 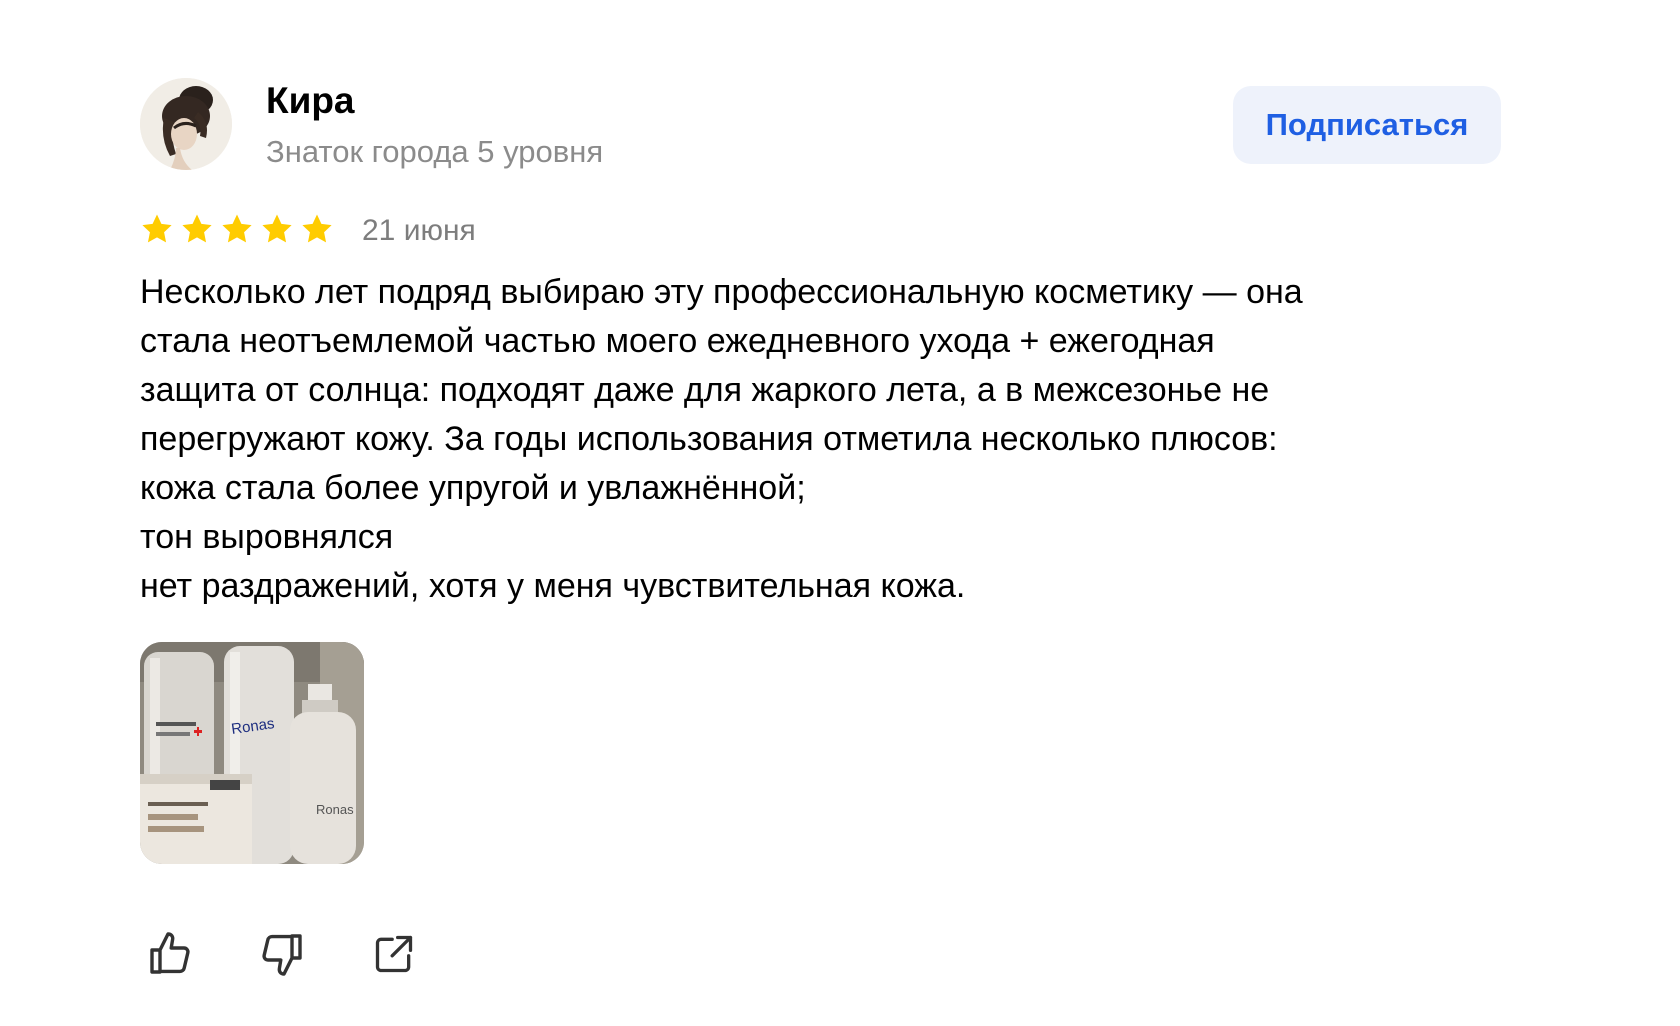 What do you see at coordinates (473, 488) in the screenshot?
I see `review-text-line: кожа стала более упругой и увлажнённой;` at bounding box center [473, 488].